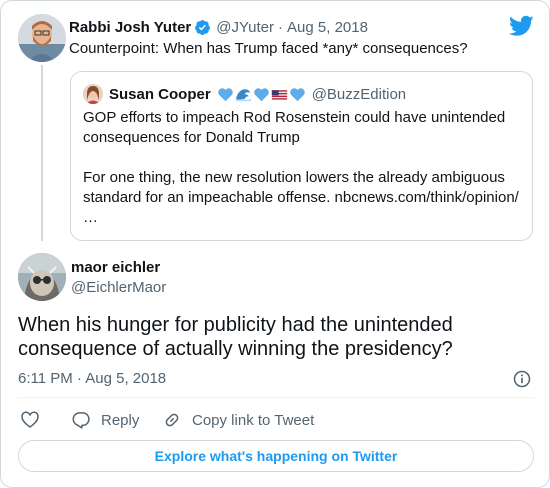 This screenshot has width=550, height=488. Describe the element at coordinates (245, 27) in the screenshot. I see `parent-author-handle: @JYuter` at that location.